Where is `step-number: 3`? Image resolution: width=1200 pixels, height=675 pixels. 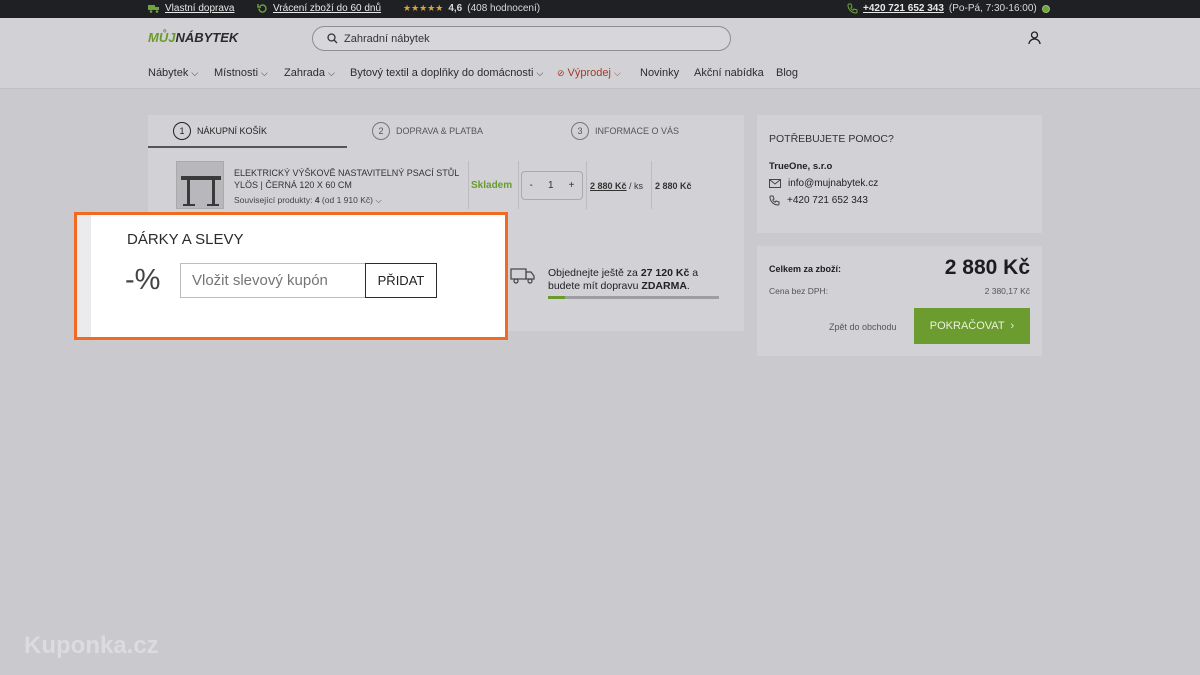
step-number: 3 is located at coordinates (580, 131).